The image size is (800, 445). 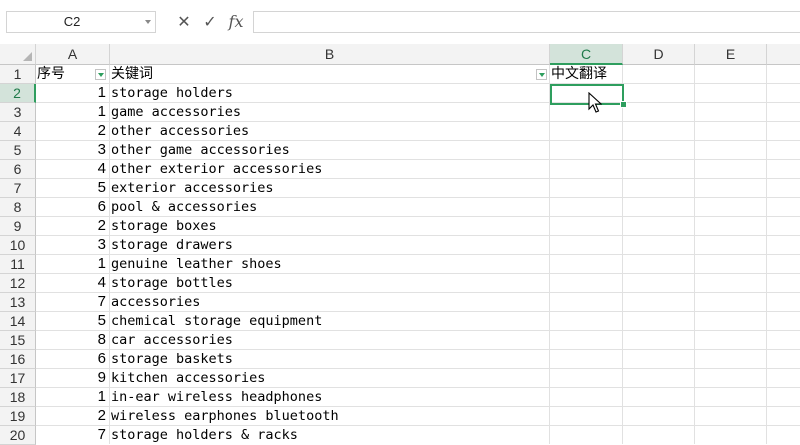 What do you see at coordinates (330, 93) in the screenshot?
I see `cell-keyword: storage holders` at bounding box center [330, 93].